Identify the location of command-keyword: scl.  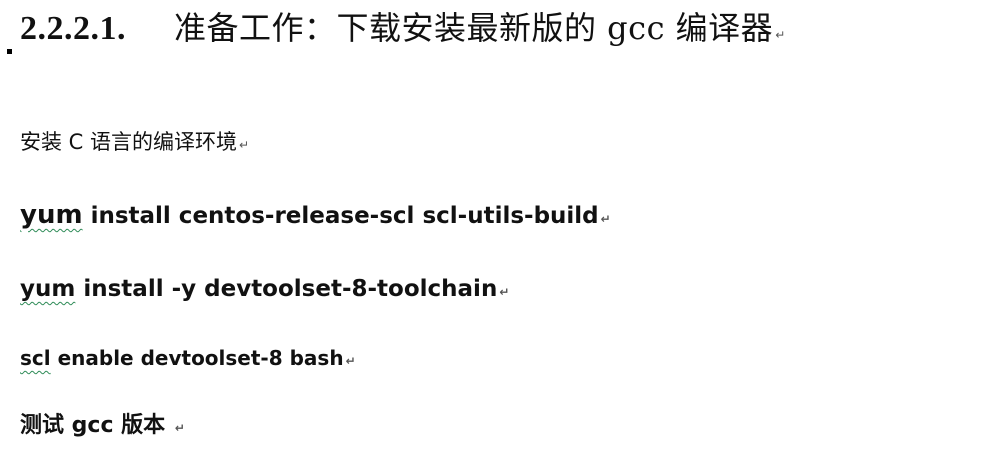
(35, 358).